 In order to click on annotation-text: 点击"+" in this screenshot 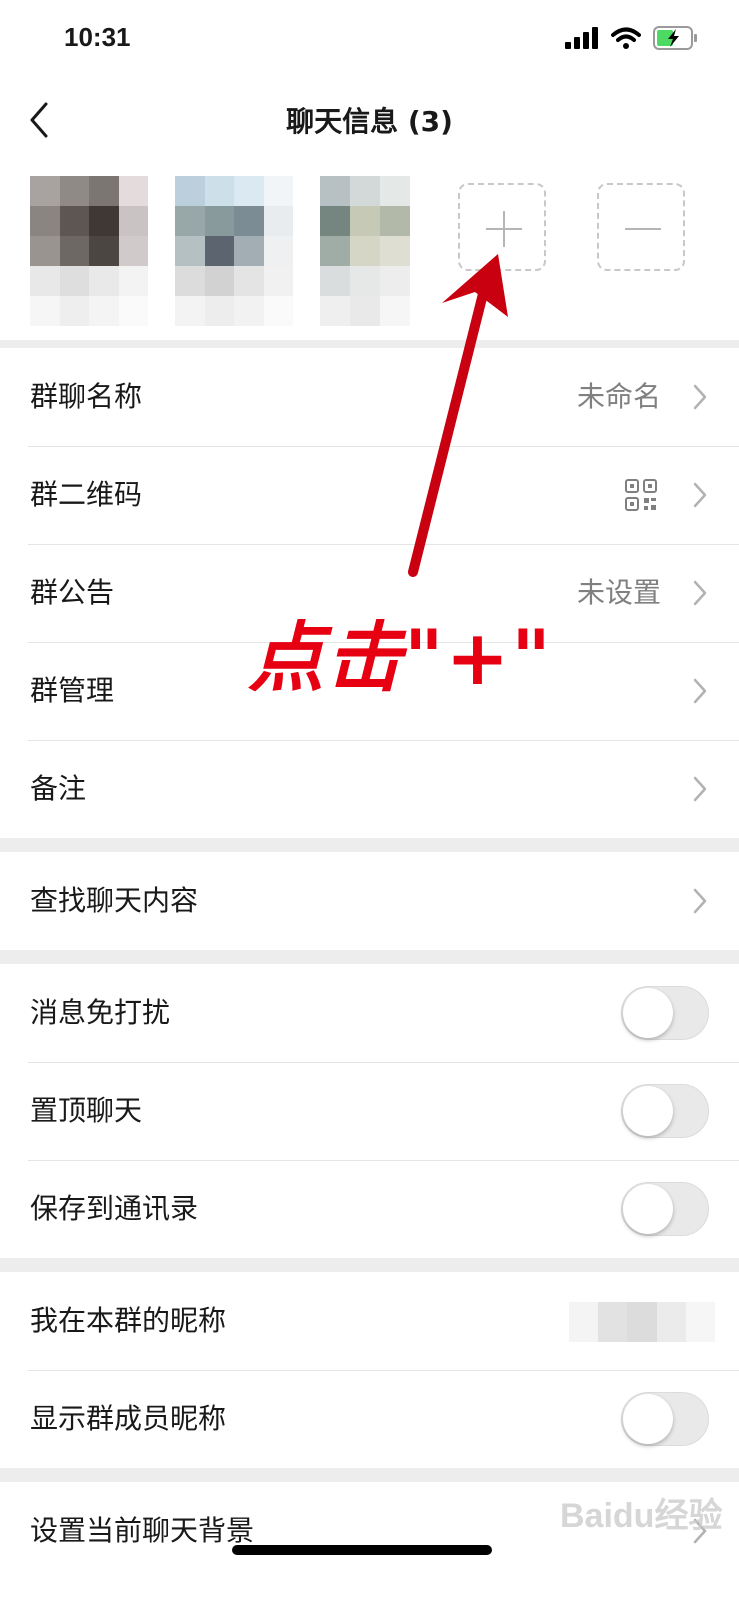, I will do `click(400, 657)`.